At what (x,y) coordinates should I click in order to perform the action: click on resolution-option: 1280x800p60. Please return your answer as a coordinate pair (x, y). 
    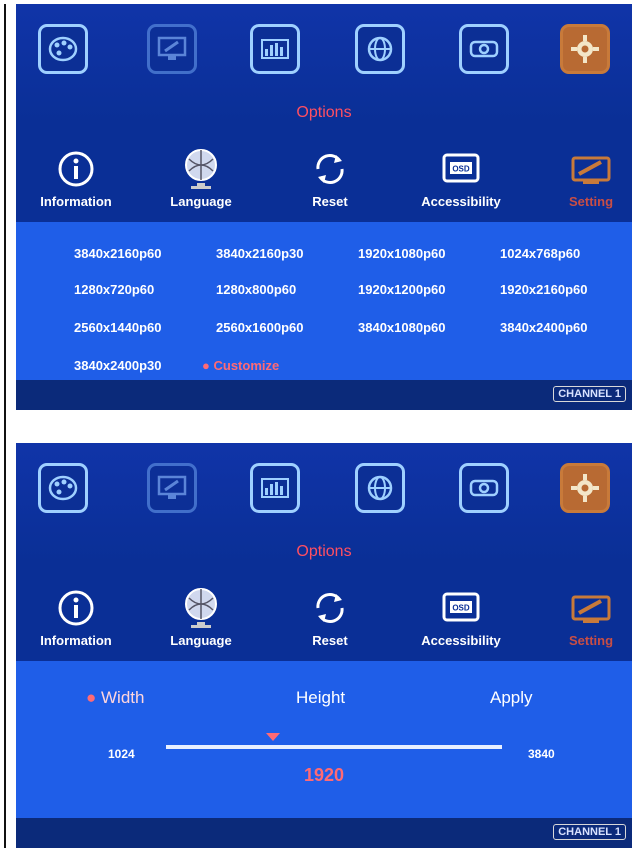
    Looking at the image, I should click on (256, 289).